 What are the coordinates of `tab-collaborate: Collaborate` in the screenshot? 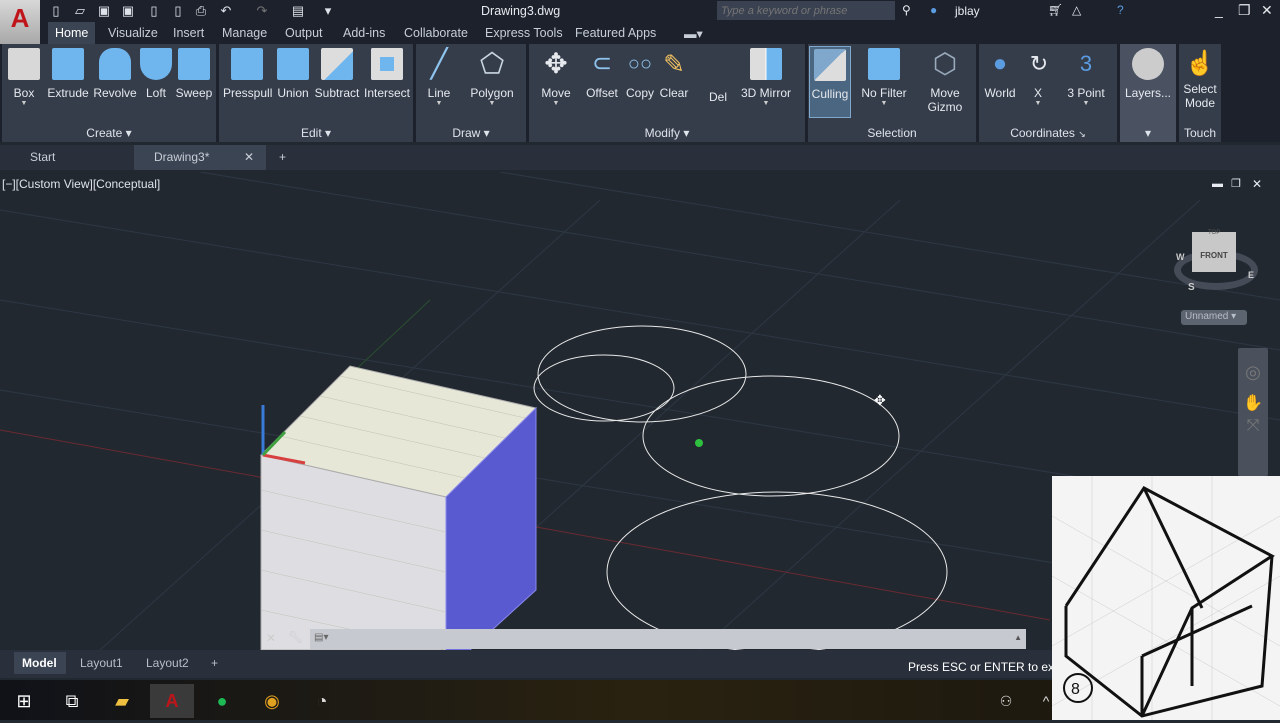 It's located at (436, 33).